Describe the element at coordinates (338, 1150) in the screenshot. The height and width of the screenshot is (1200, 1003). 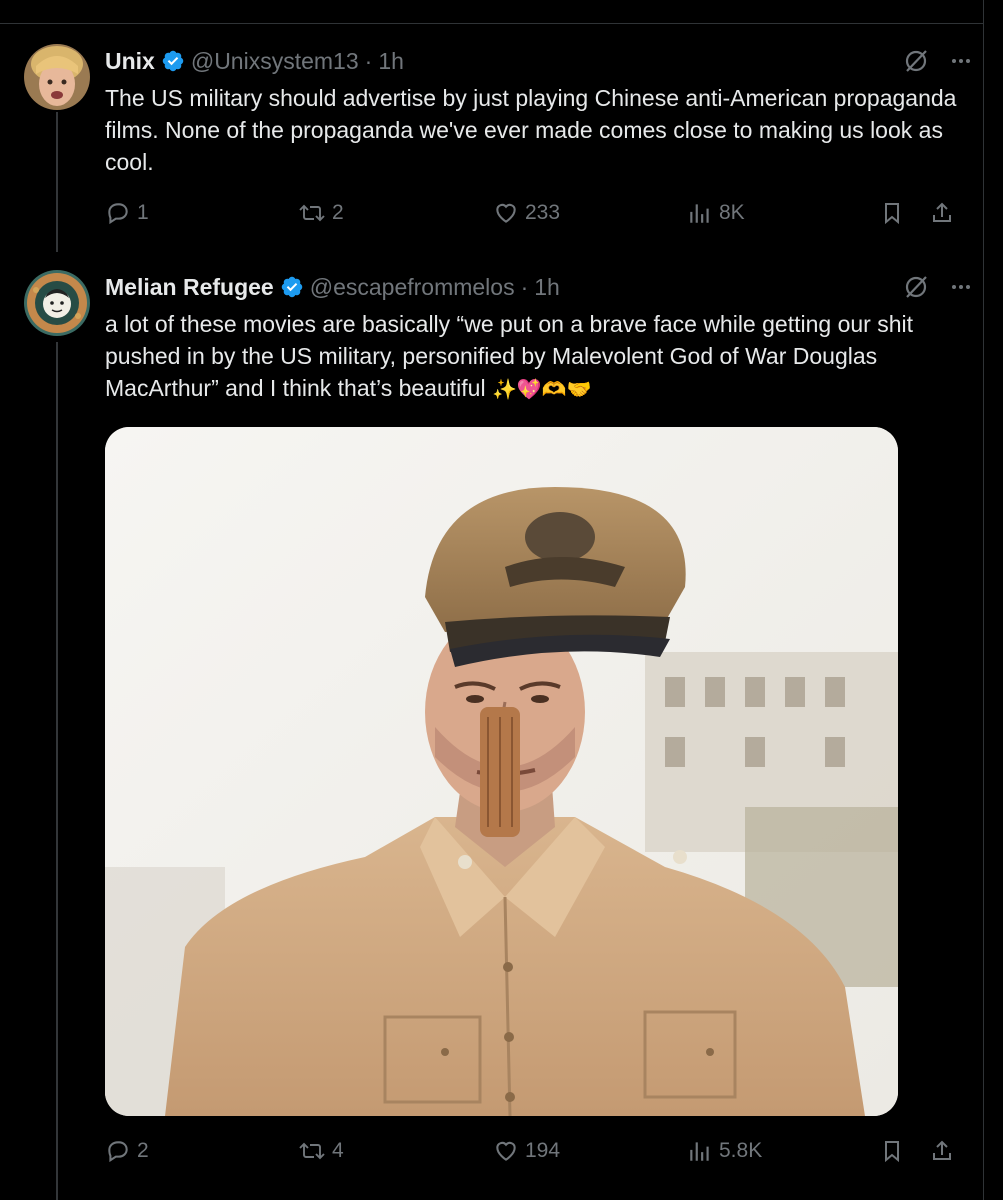
I see `repost-count: 4` at that location.